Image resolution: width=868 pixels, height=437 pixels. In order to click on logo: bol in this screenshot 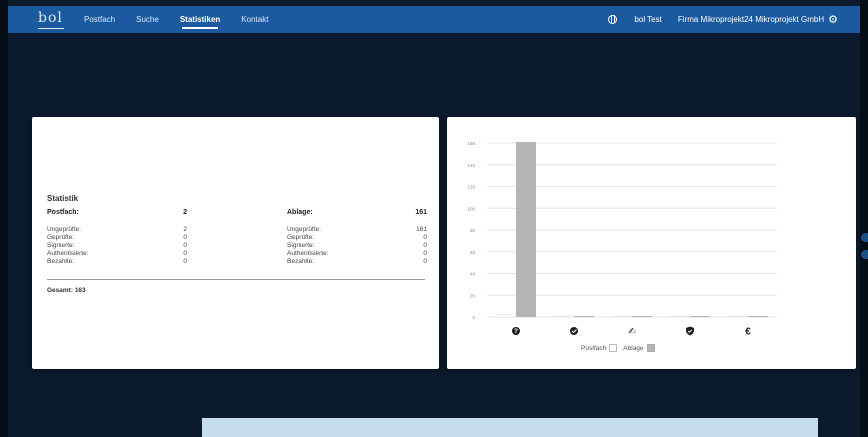, I will do `click(51, 19)`.